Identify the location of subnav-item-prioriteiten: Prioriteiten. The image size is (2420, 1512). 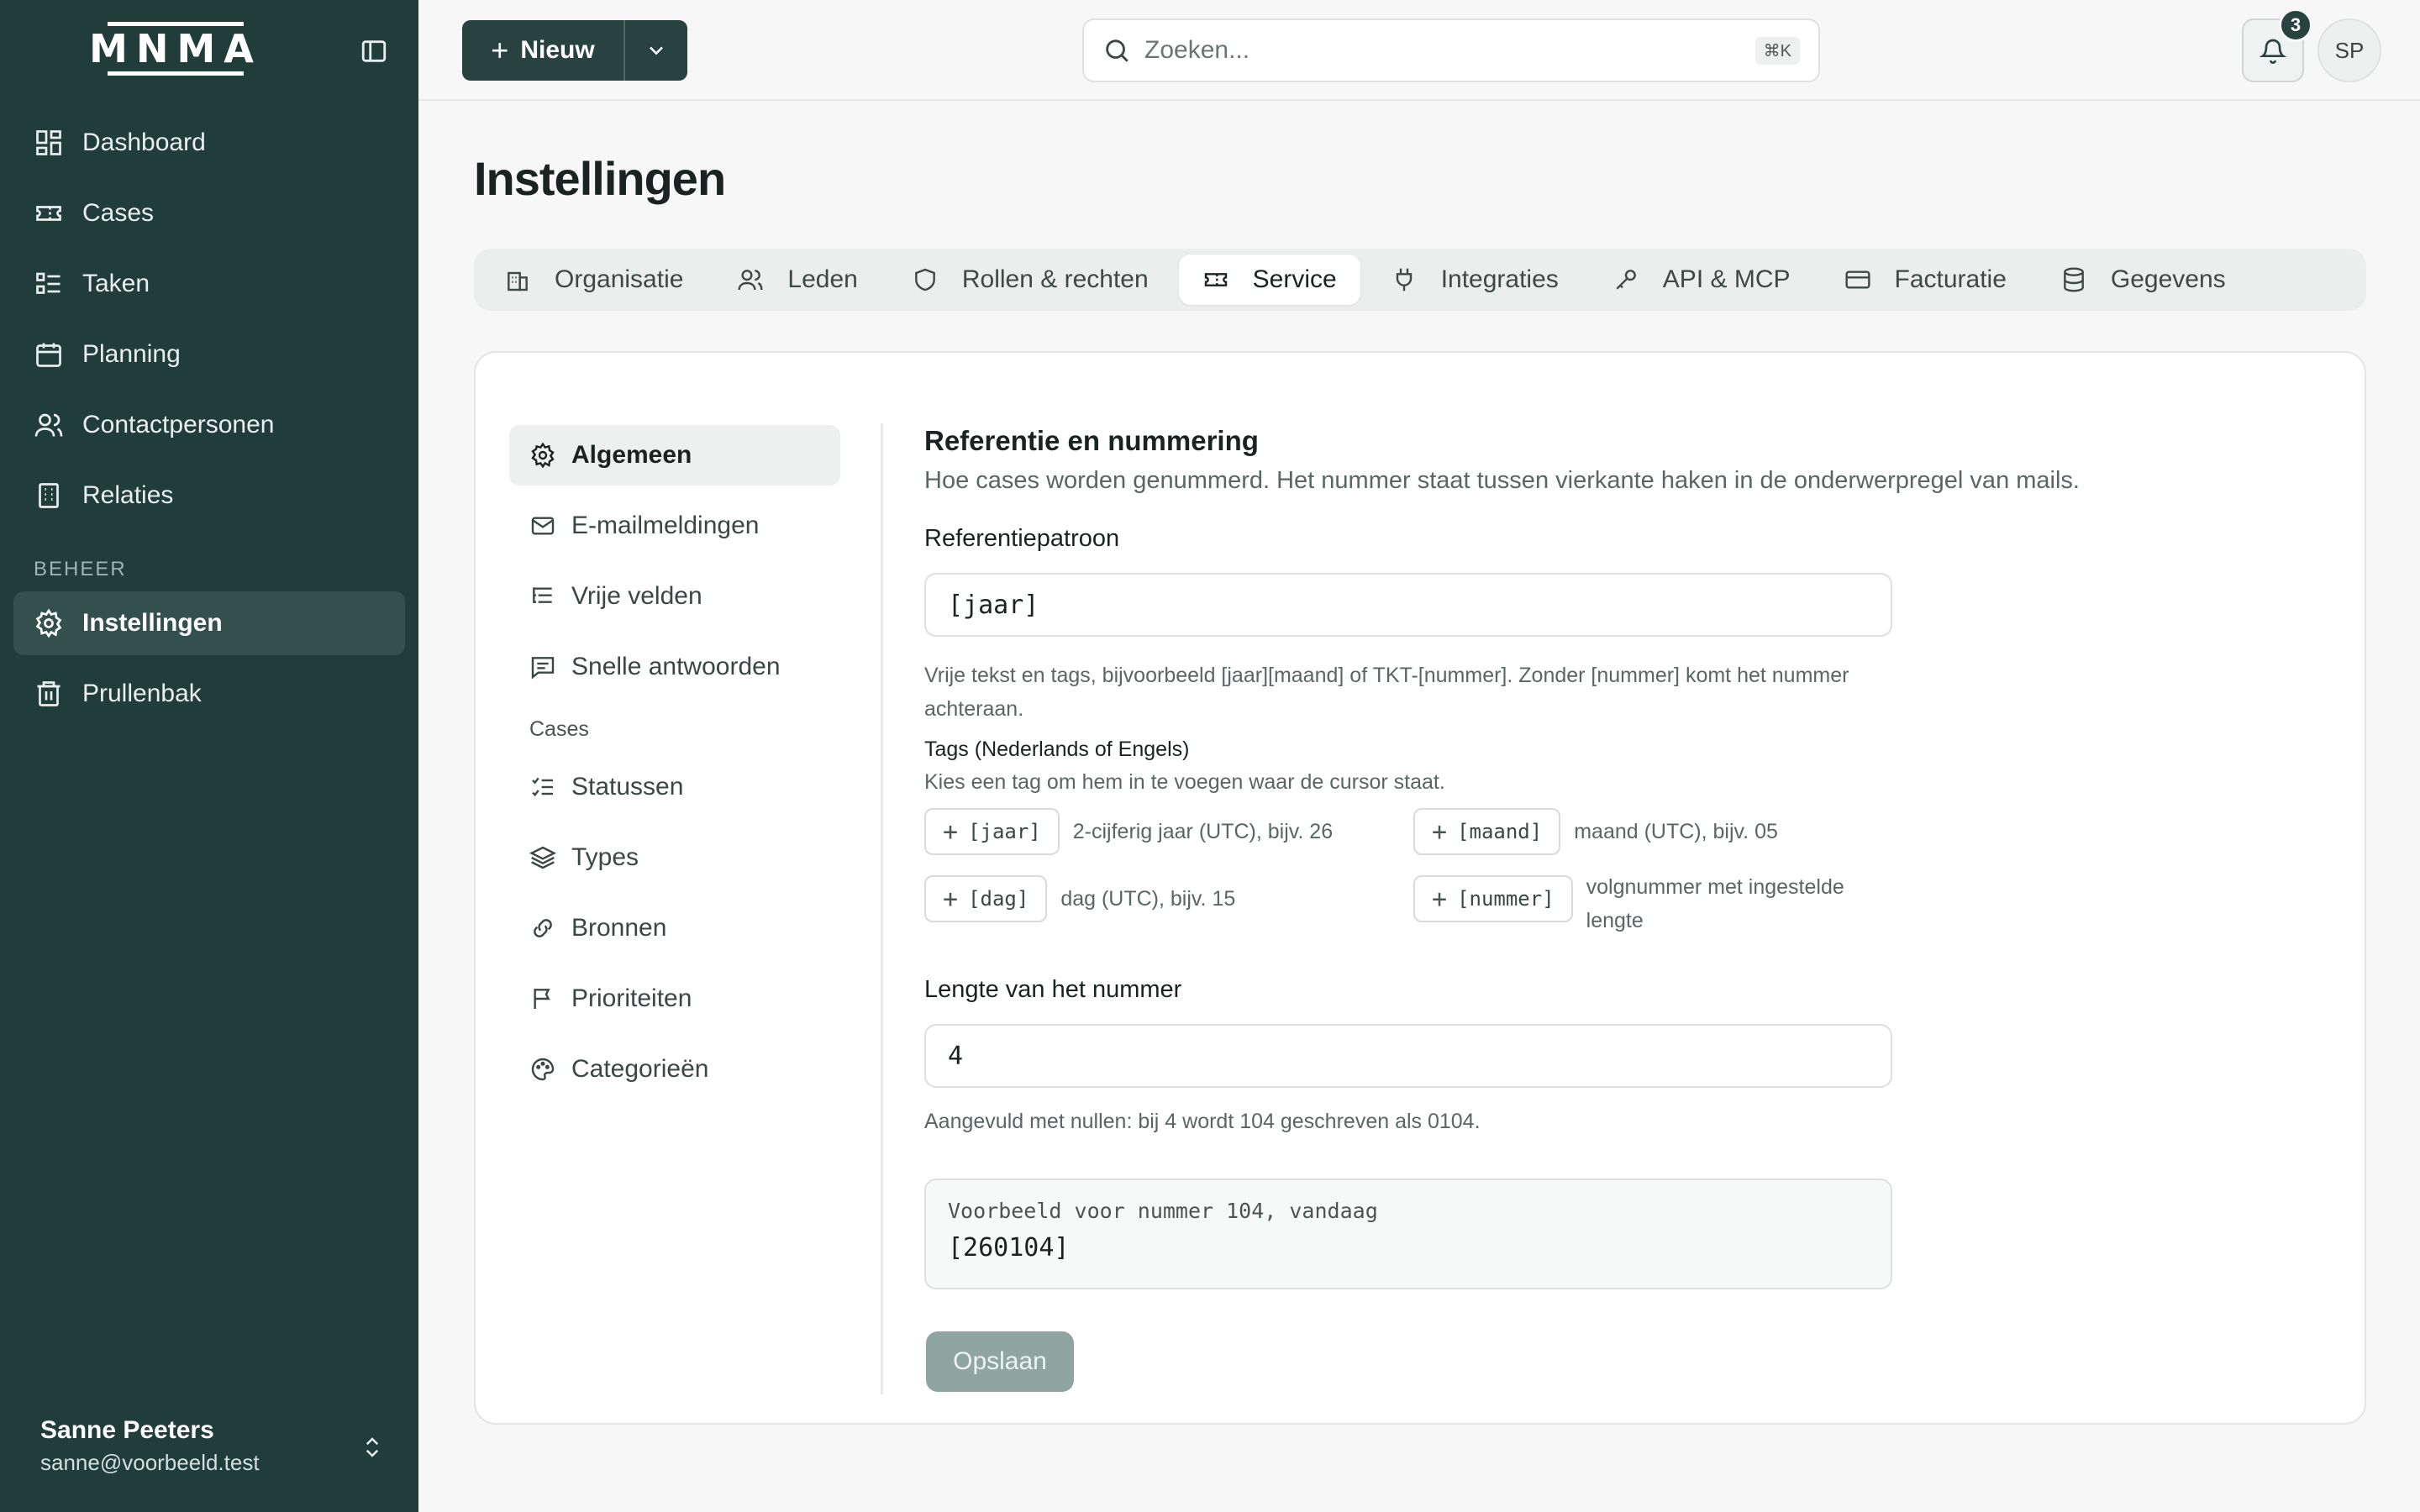
(674, 999).